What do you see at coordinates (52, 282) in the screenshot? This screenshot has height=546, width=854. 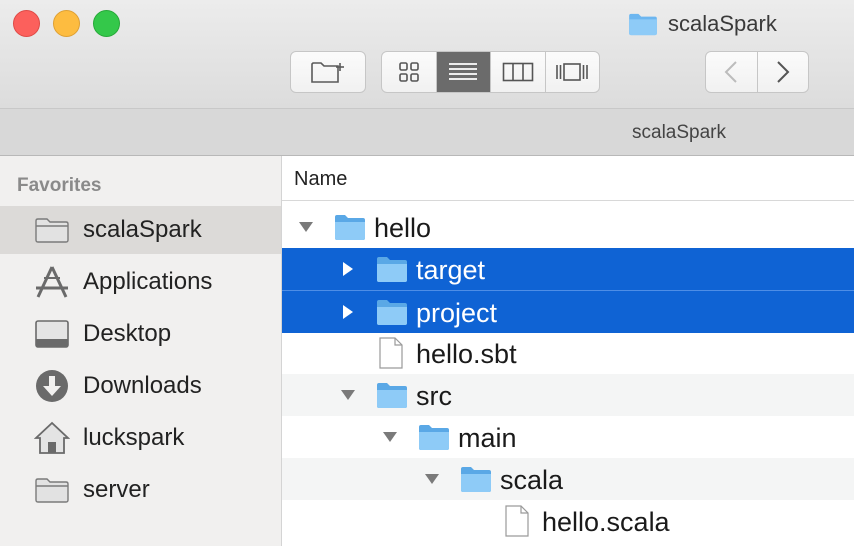 I see `applications-icon` at bounding box center [52, 282].